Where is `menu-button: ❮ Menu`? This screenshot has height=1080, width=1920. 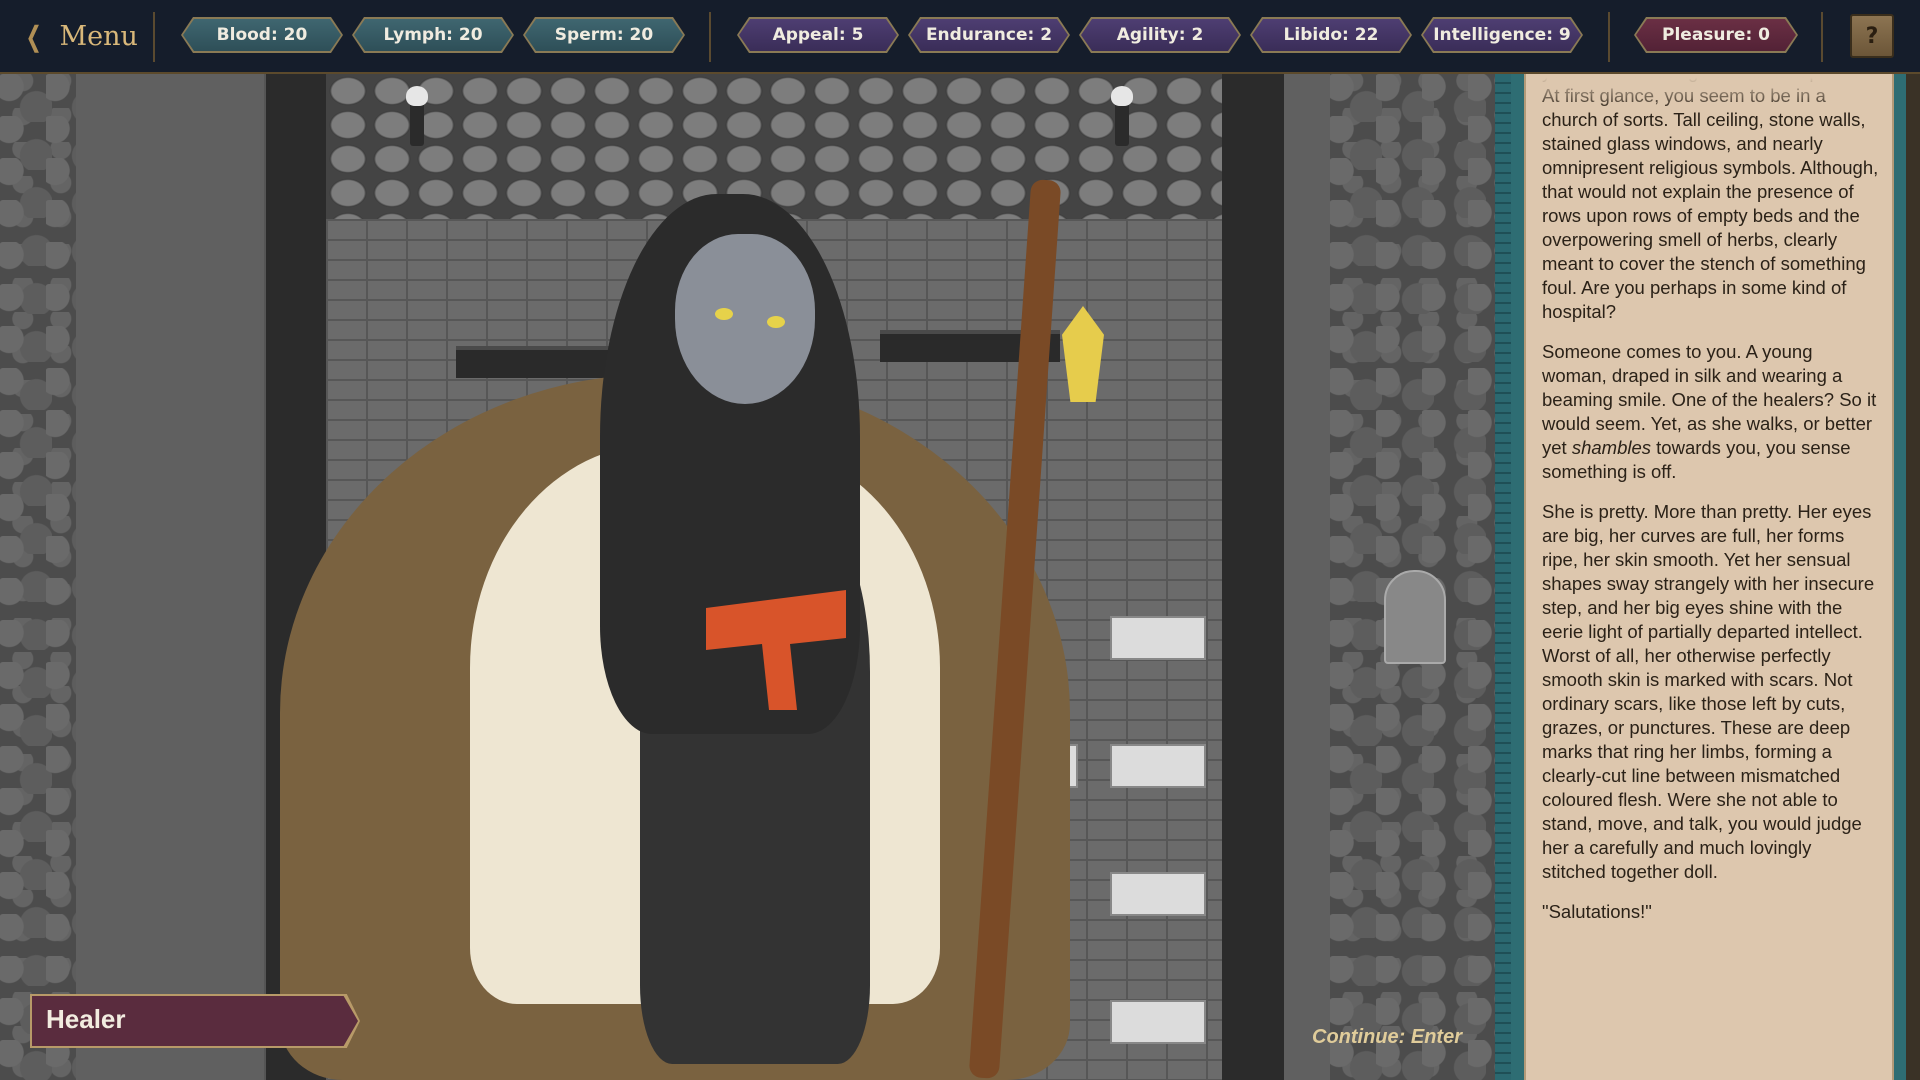 menu-button: ❮ Menu is located at coordinates (80, 36).